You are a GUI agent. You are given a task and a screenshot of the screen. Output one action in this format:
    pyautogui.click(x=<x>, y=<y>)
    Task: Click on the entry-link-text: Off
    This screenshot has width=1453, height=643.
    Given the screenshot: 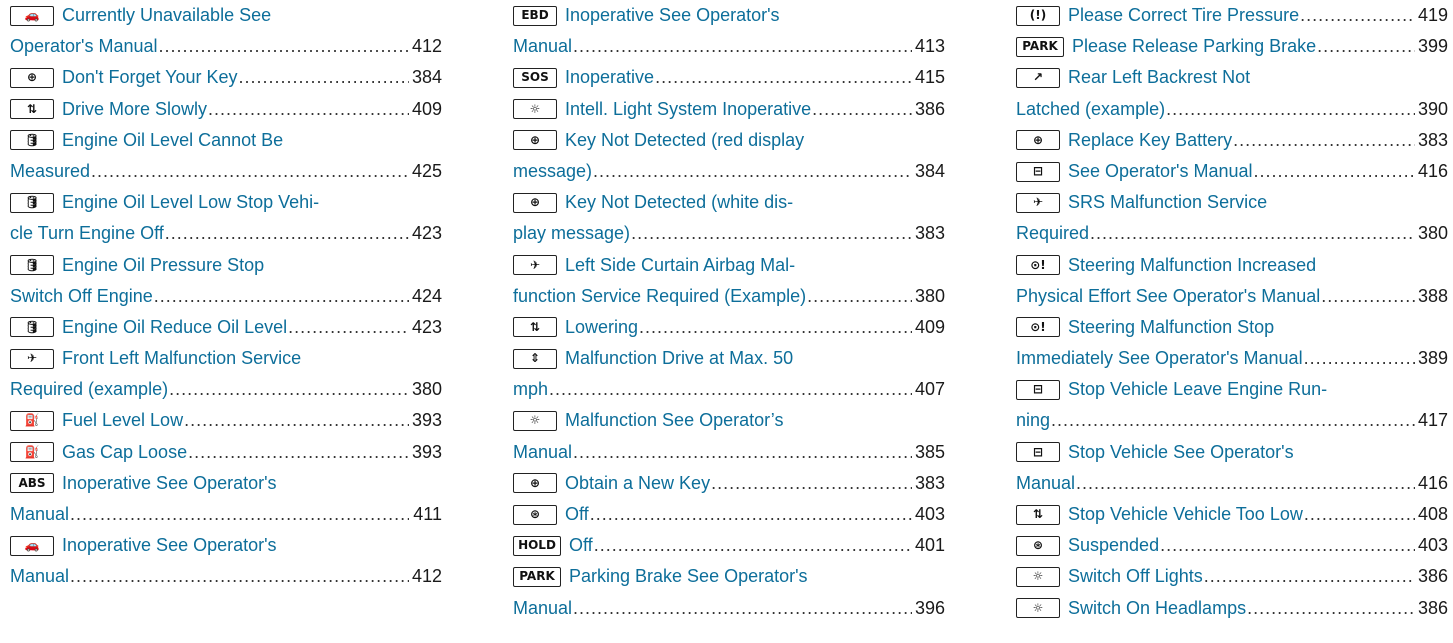 What is the action you would take?
    pyautogui.click(x=577, y=514)
    